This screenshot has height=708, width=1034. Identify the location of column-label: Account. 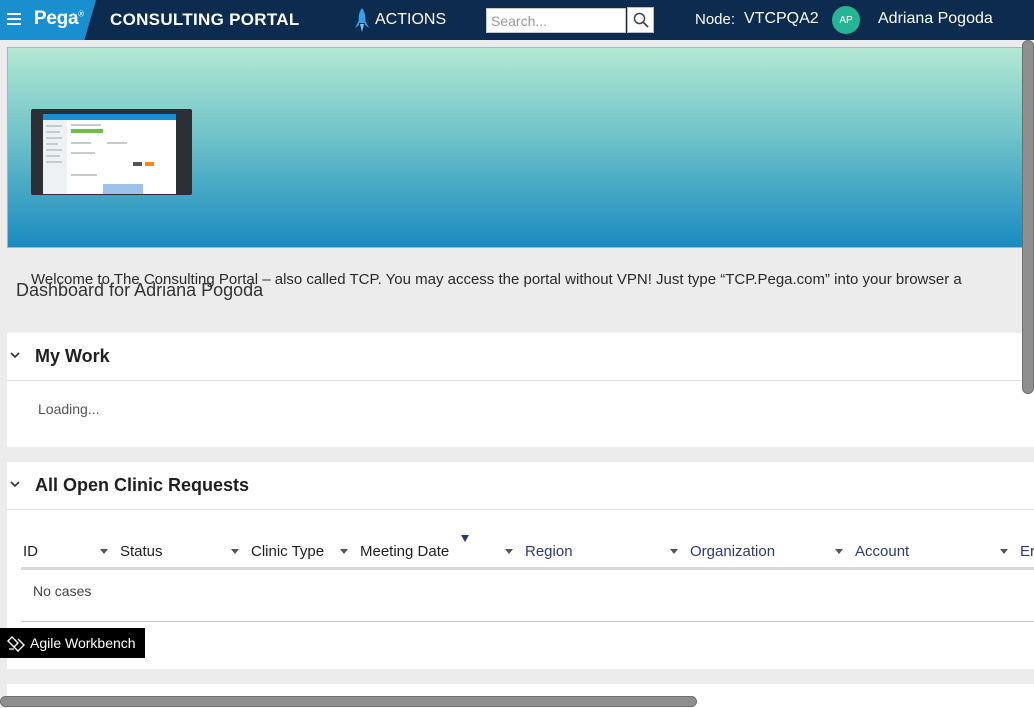
(882, 551).